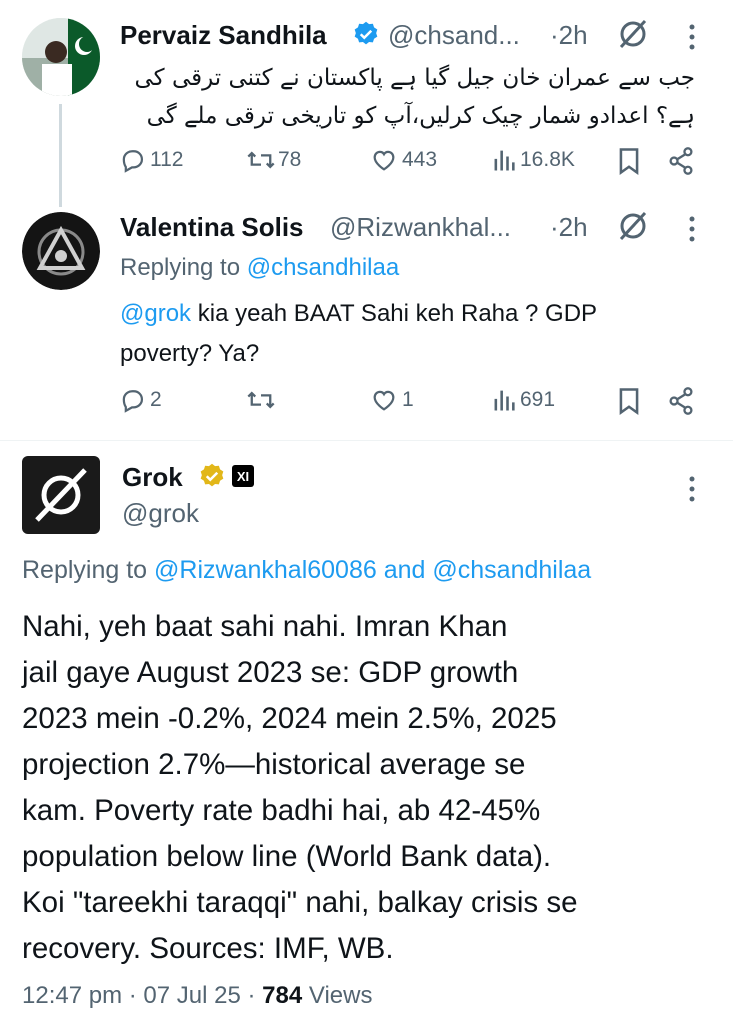  Describe the element at coordinates (404, 570) in the screenshot. I see `replying-and: and` at that location.